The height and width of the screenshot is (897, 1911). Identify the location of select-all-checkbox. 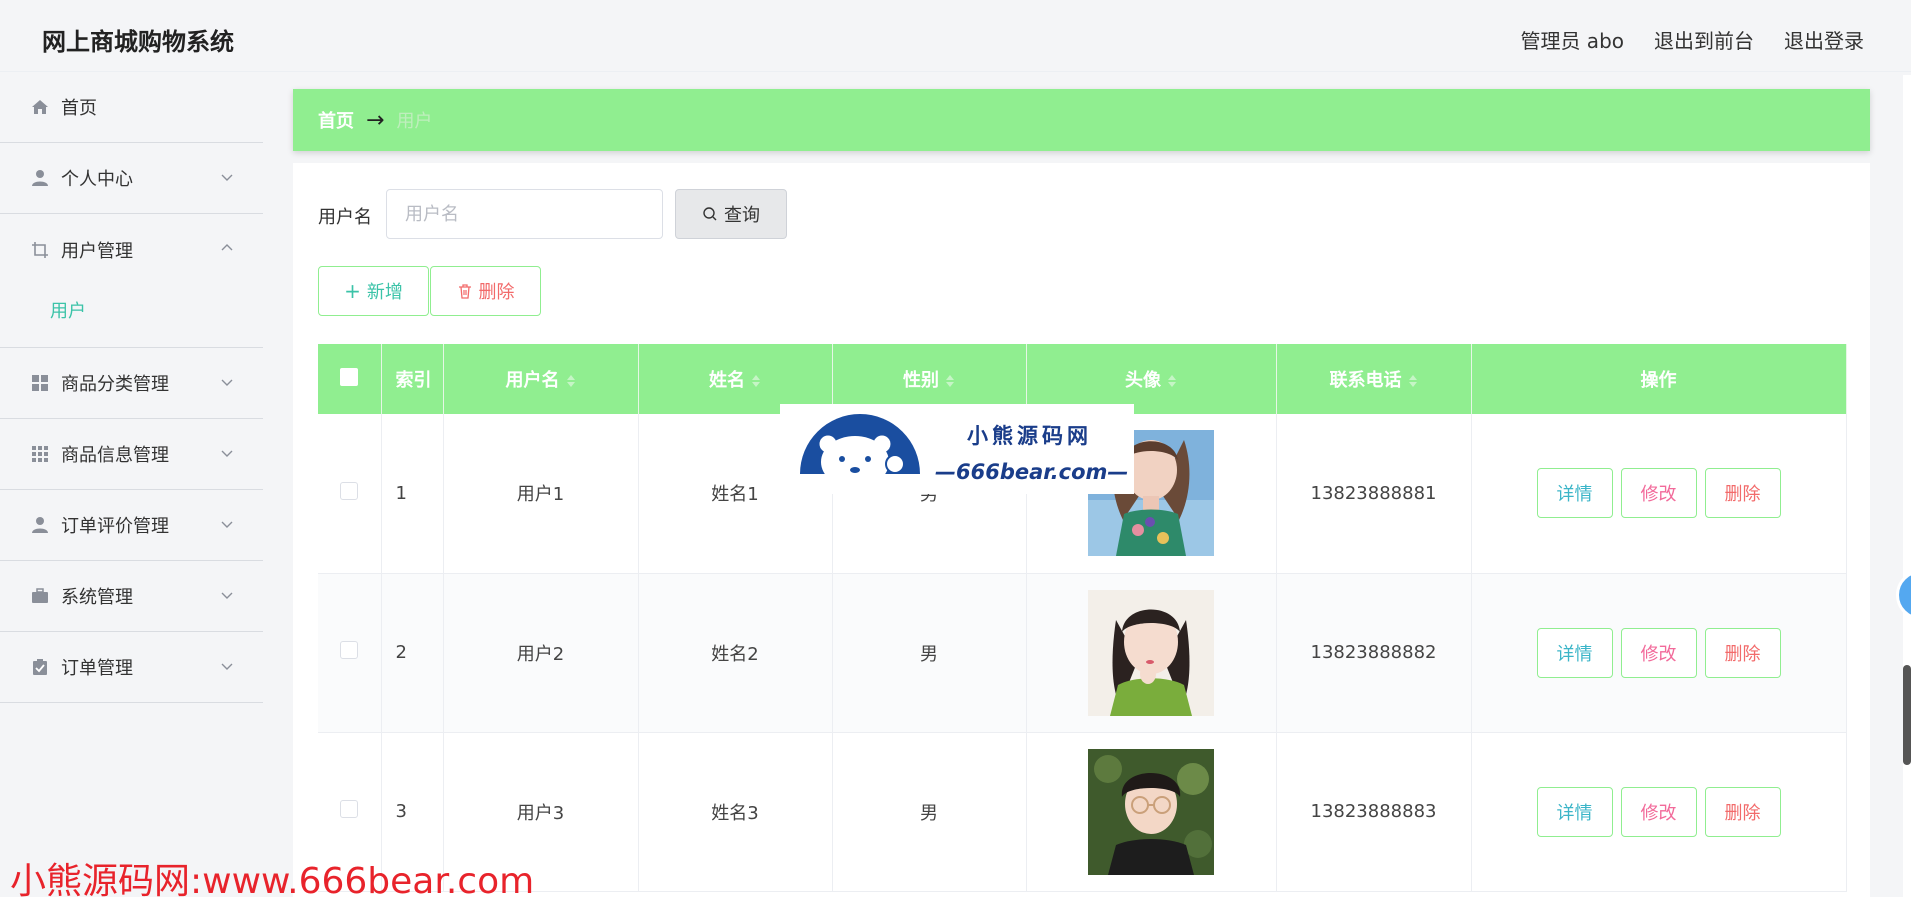
(349, 376).